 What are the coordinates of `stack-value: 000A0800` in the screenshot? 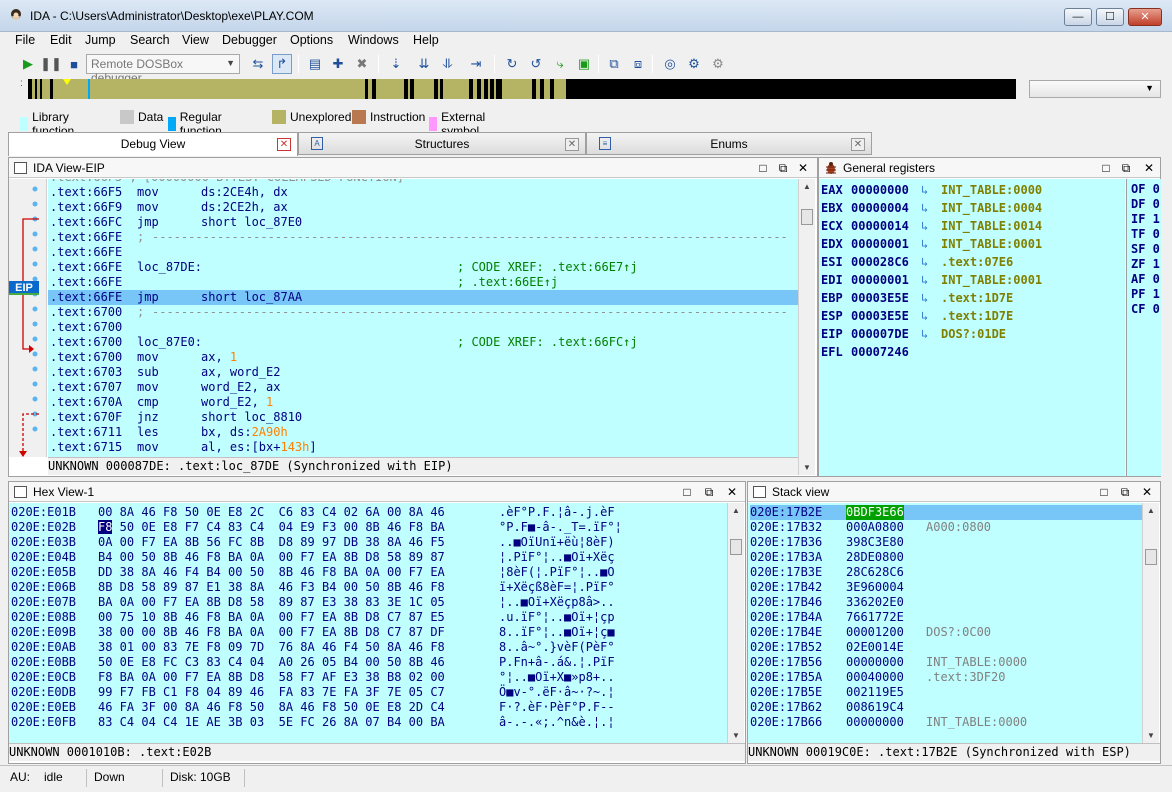 It's located at (875, 527).